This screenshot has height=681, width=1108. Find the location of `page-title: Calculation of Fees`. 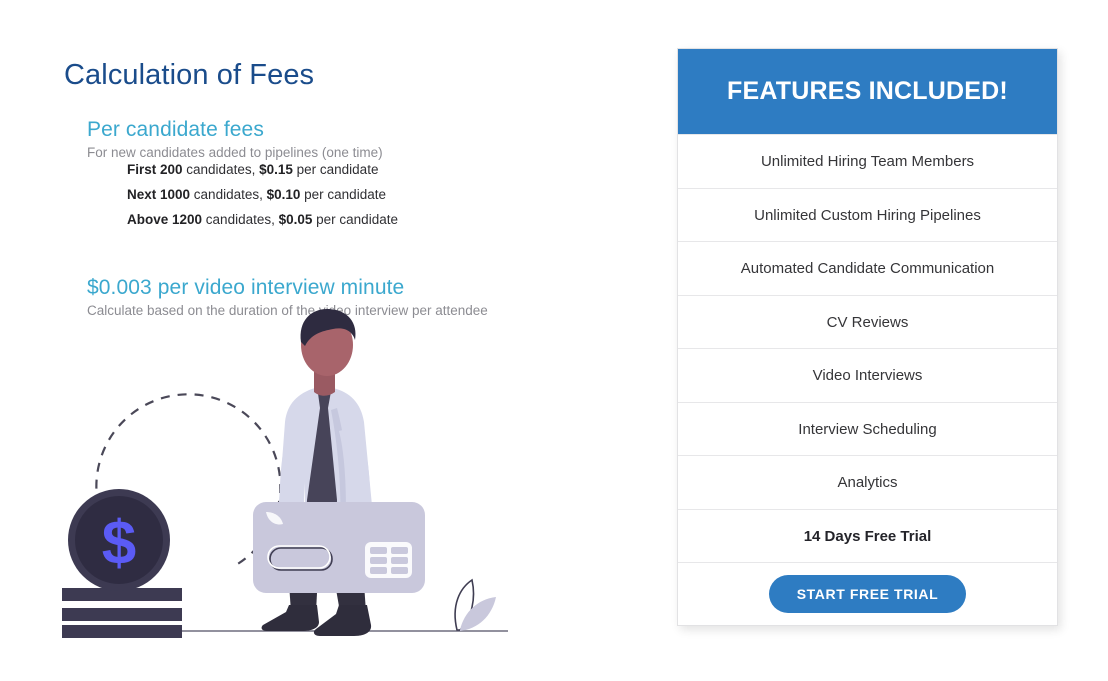

page-title: Calculation of Fees is located at coordinates (189, 75).